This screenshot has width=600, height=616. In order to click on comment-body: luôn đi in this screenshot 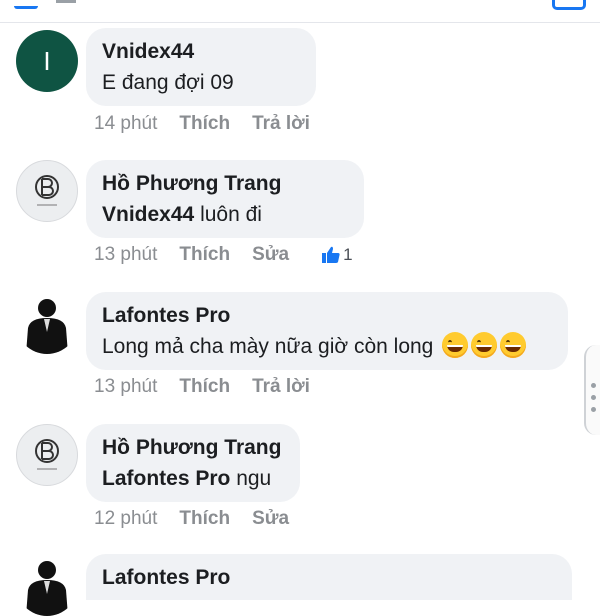, I will do `click(231, 214)`.